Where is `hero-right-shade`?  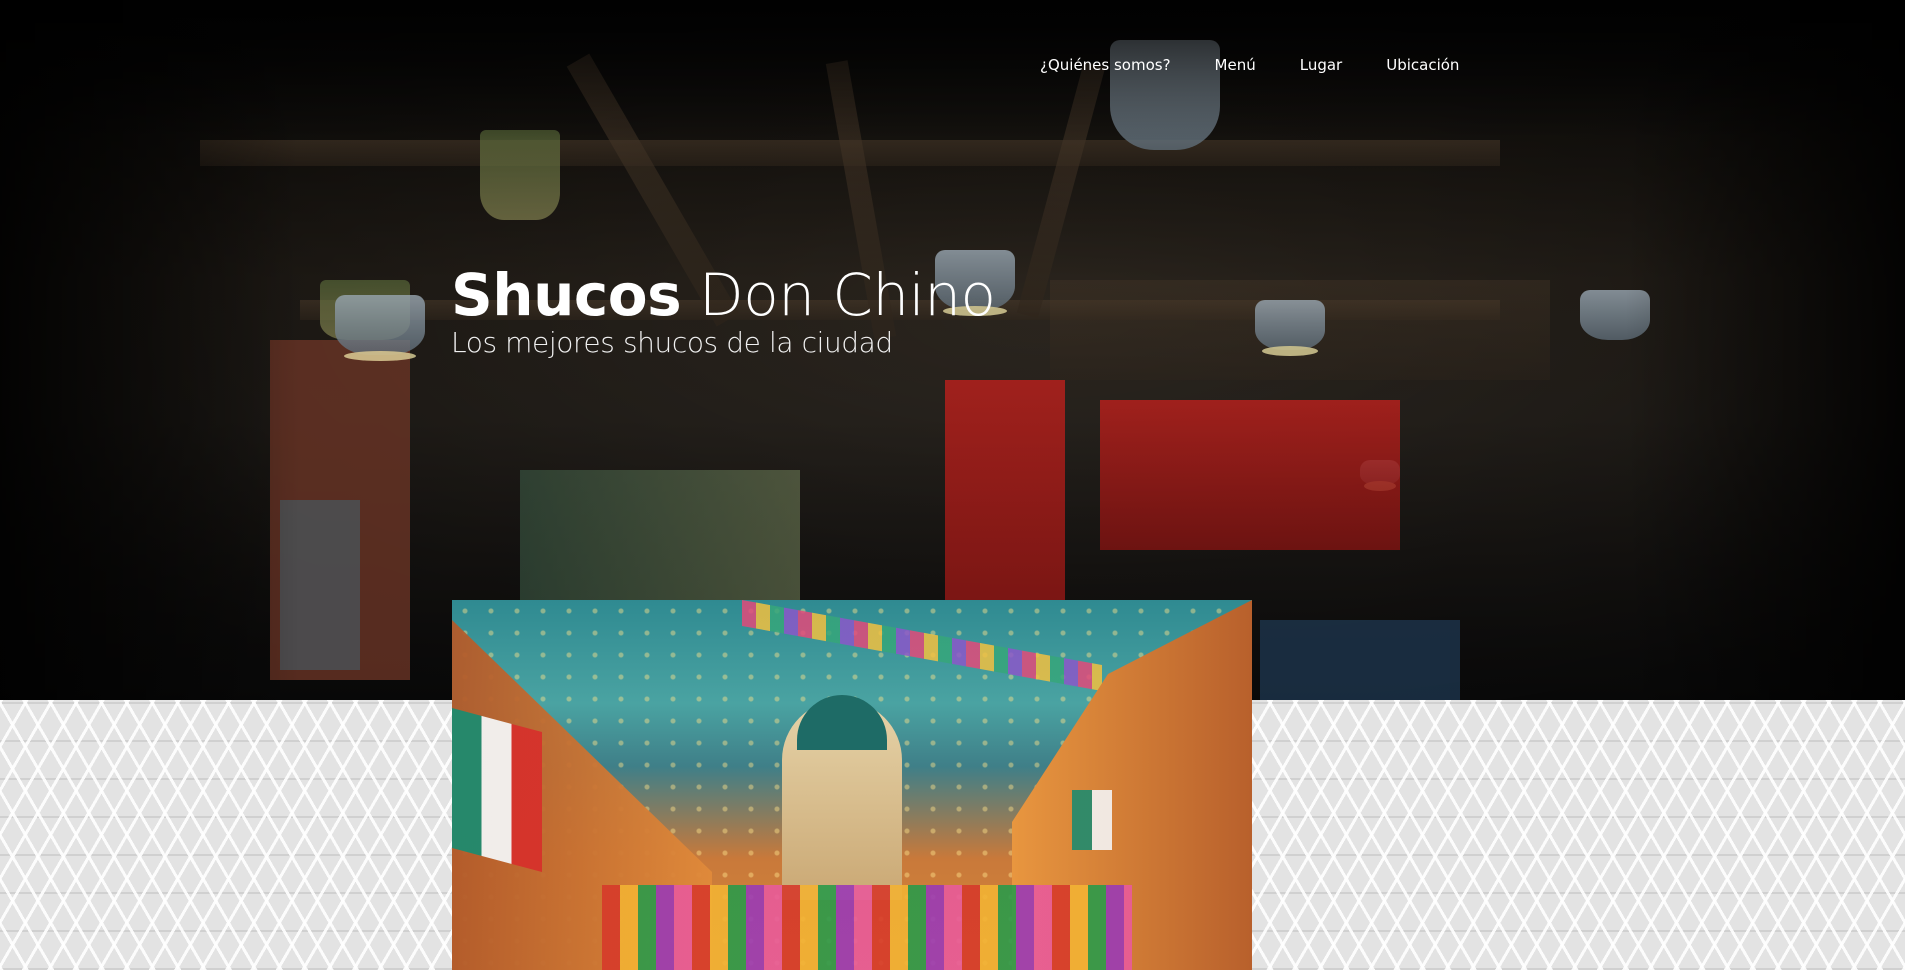 hero-right-shade is located at coordinates (1765, 350).